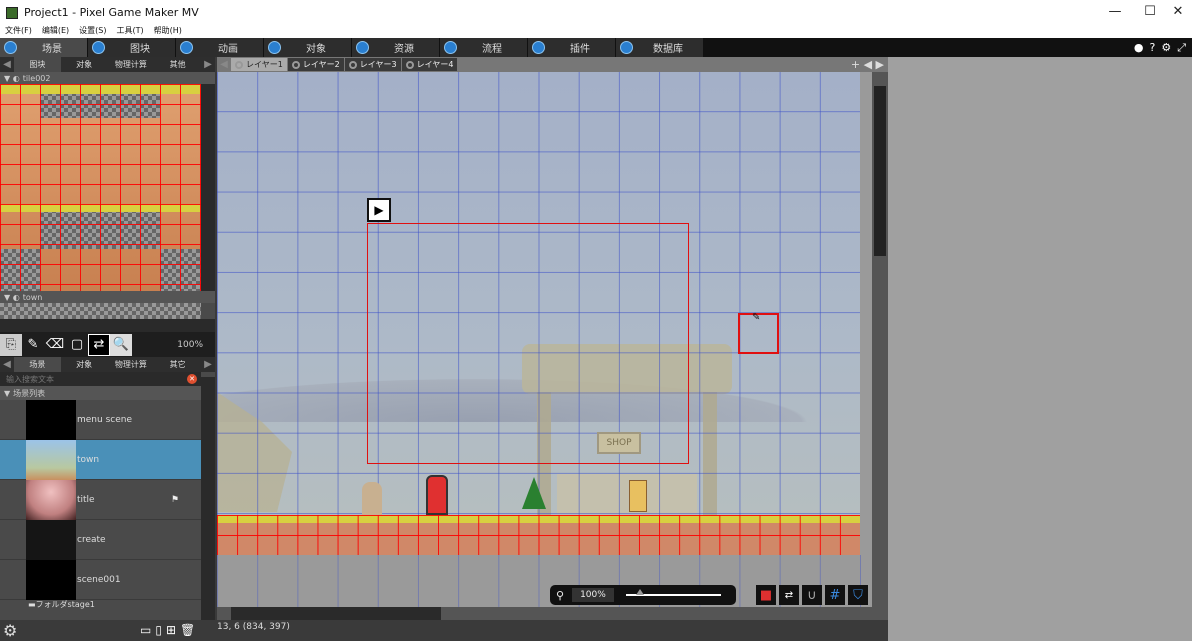 This screenshot has height=641, width=1192. What do you see at coordinates (100, 605) in the screenshot?
I see `folder-item: ▬フォルダstage1` at bounding box center [100, 605].